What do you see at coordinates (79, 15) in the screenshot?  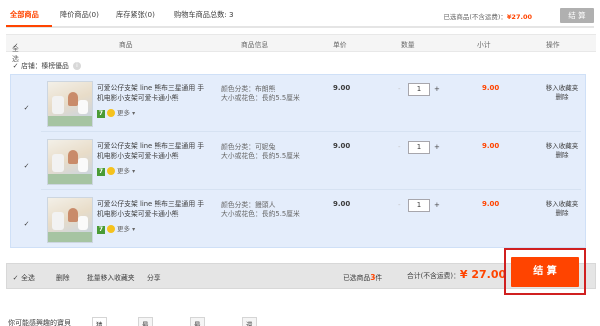 I see `tab-price-drop: 降价商品(0)` at bounding box center [79, 15].